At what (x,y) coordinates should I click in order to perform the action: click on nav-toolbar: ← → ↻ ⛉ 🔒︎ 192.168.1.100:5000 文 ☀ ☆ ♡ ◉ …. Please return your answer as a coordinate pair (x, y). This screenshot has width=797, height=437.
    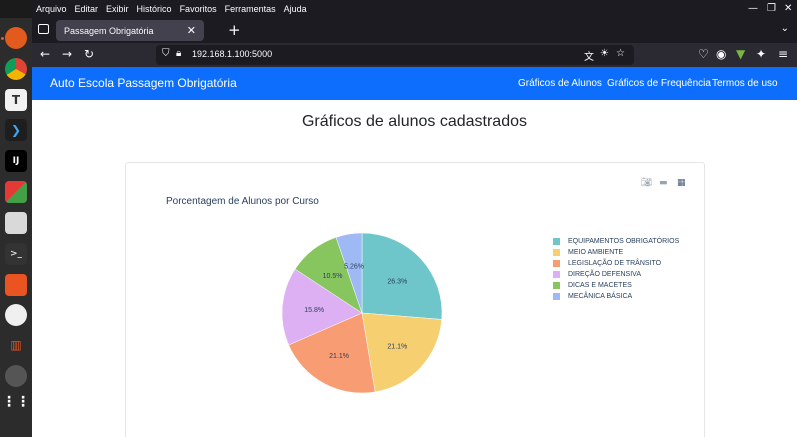
    Looking at the image, I should click on (414, 55).